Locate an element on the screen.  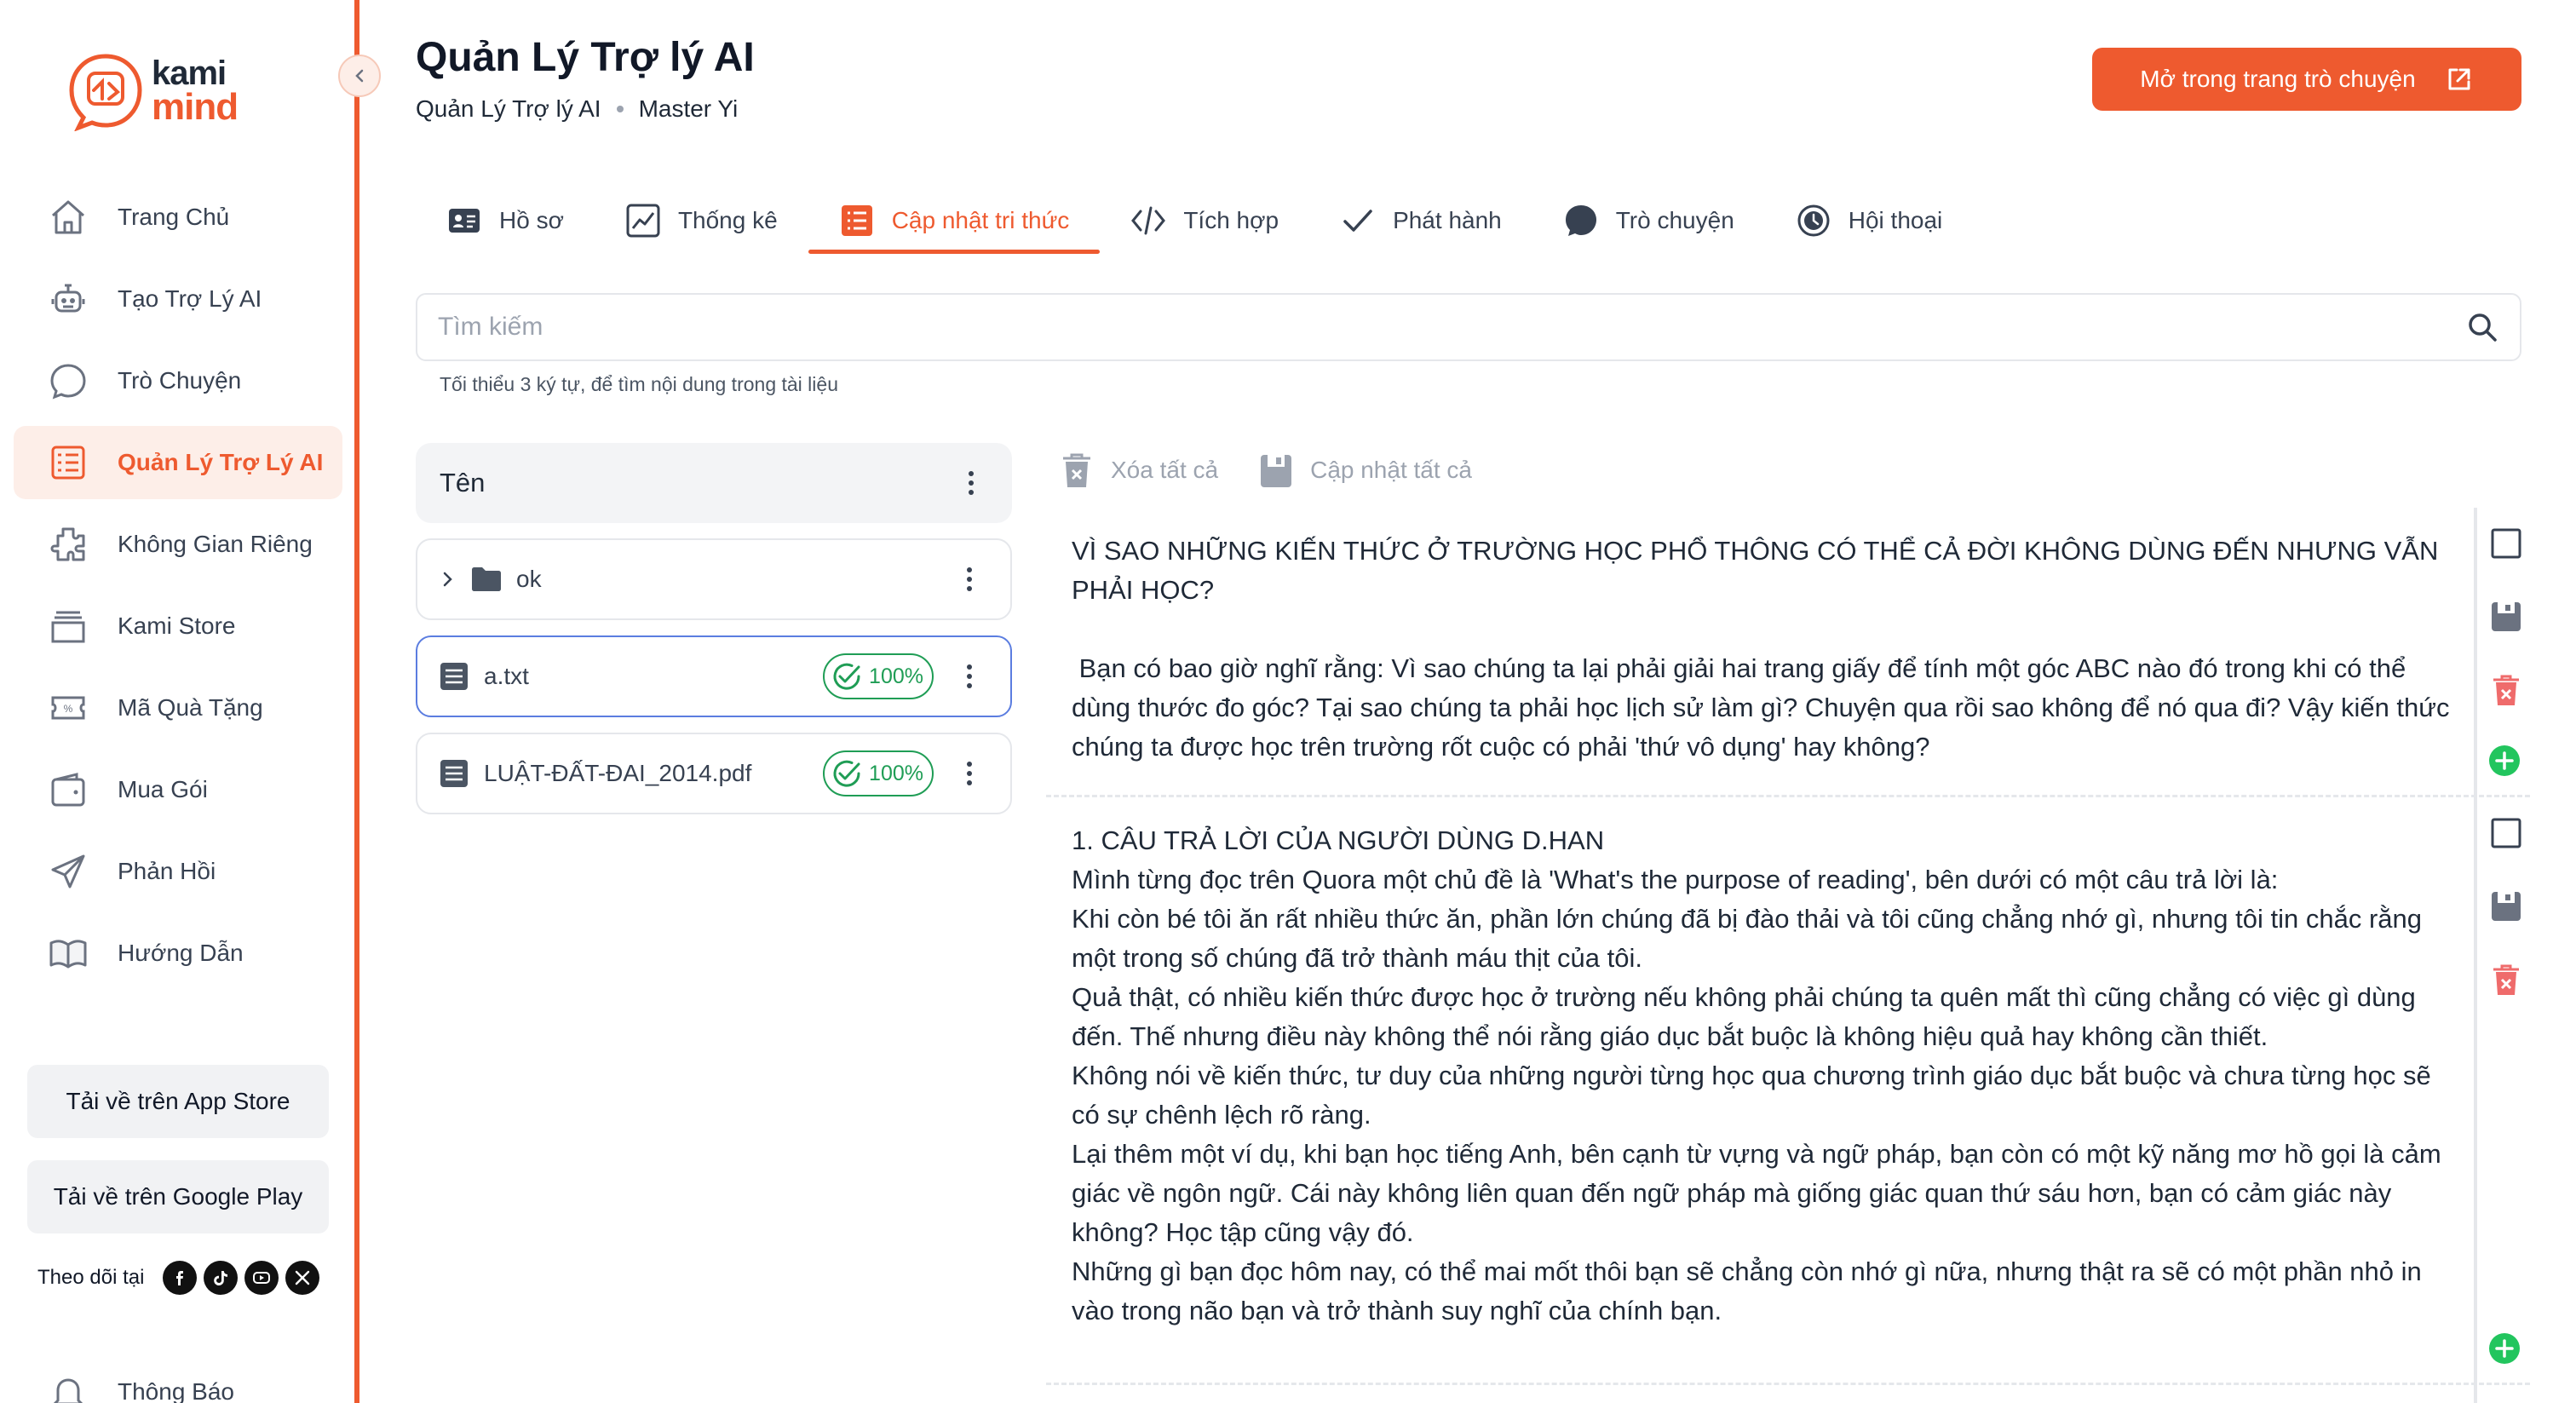
tiktok-icon is located at coordinates (222, 1278).